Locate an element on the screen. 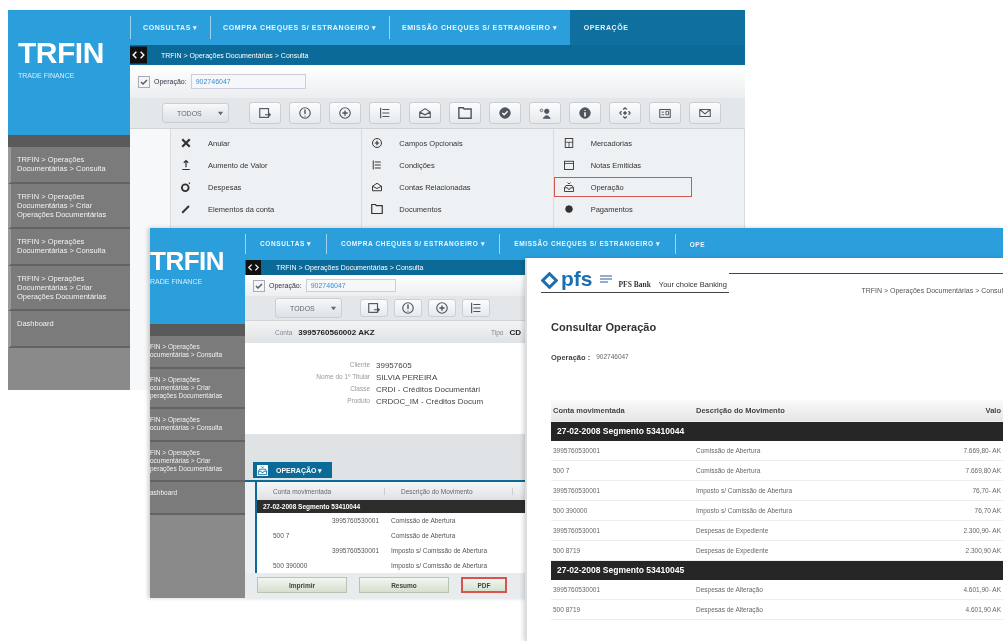  pencil-icon is located at coordinates (186, 209).